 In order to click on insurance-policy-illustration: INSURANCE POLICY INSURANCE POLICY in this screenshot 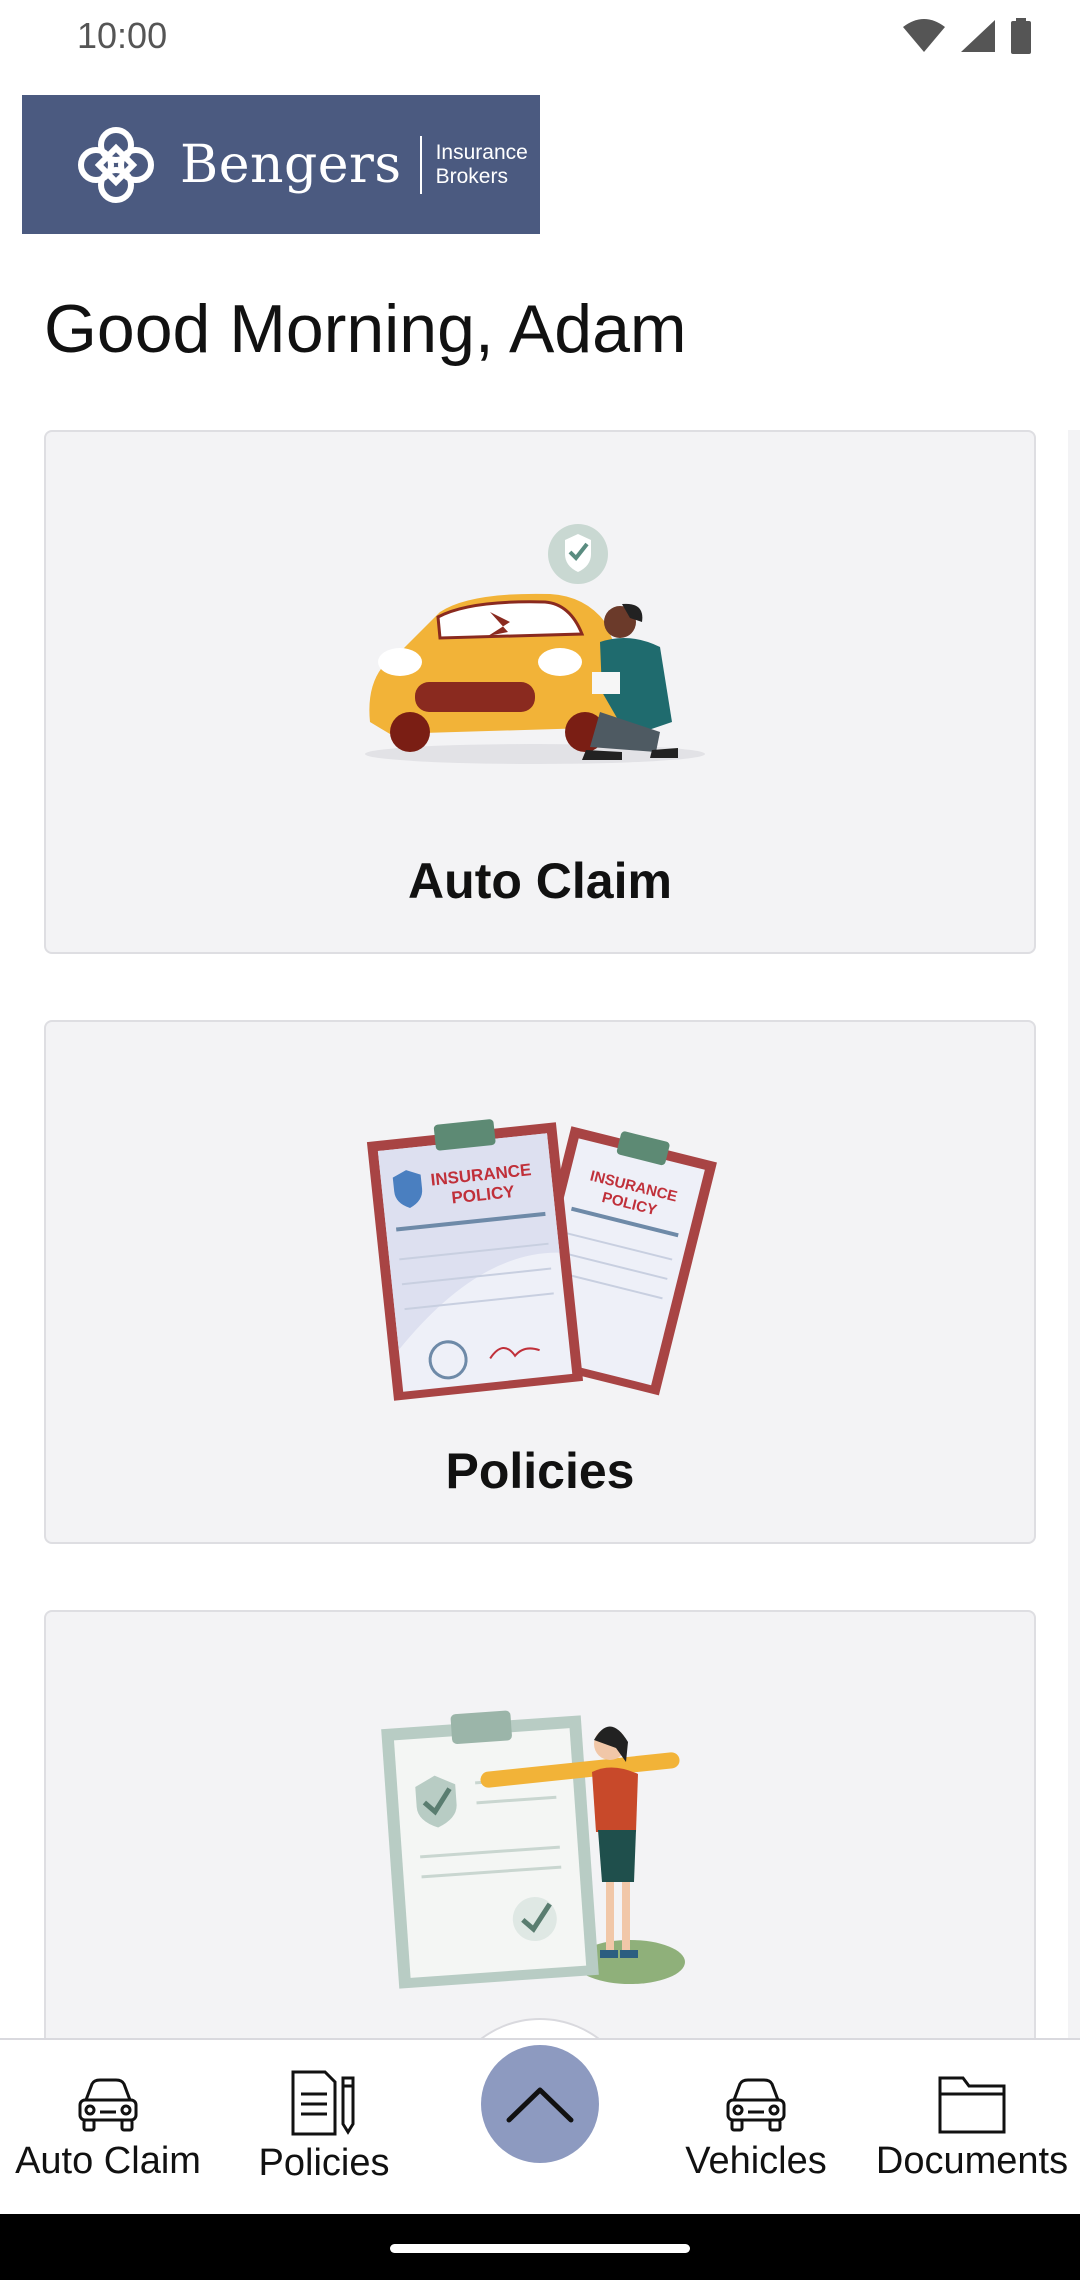, I will do `click(541, 1260)`.